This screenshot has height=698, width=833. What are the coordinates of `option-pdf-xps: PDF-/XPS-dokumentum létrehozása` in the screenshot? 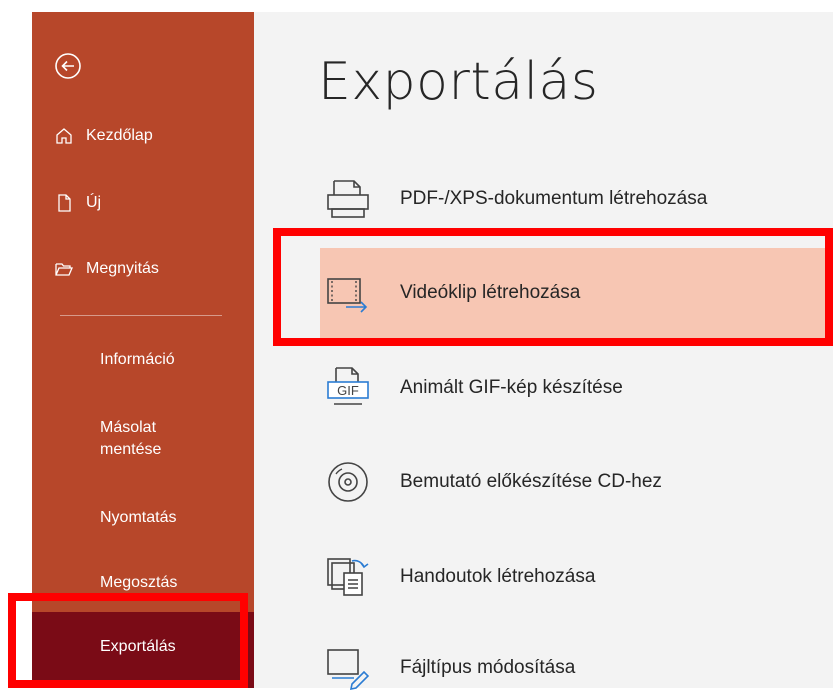 It's located at (575, 199).